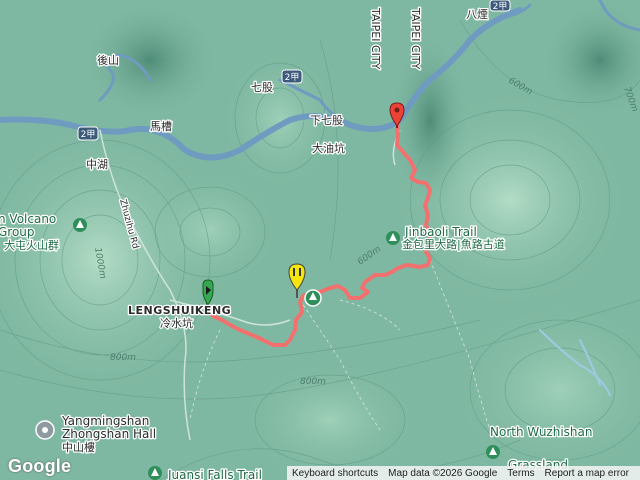 The height and width of the screenshot is (480, 640). What do you see at coordinates (443, 473) in the screenshot?
I see `map-data-attribution: Map data ©2026 Google` at bounding box center [443, 473].